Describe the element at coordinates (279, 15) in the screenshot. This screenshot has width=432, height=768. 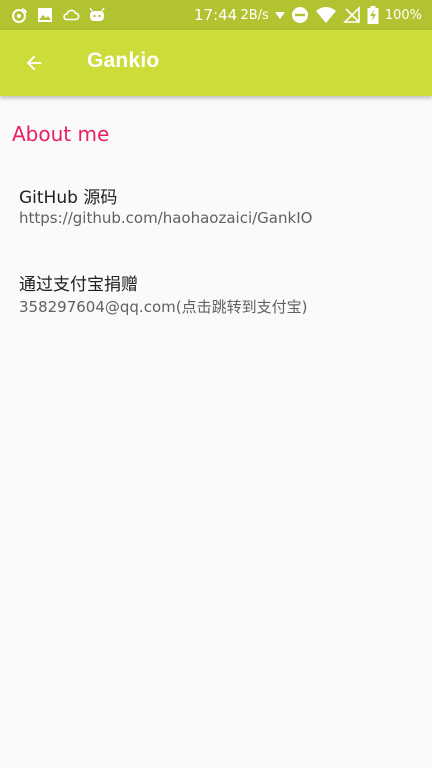
I see `download-arrow-icon` at that location.